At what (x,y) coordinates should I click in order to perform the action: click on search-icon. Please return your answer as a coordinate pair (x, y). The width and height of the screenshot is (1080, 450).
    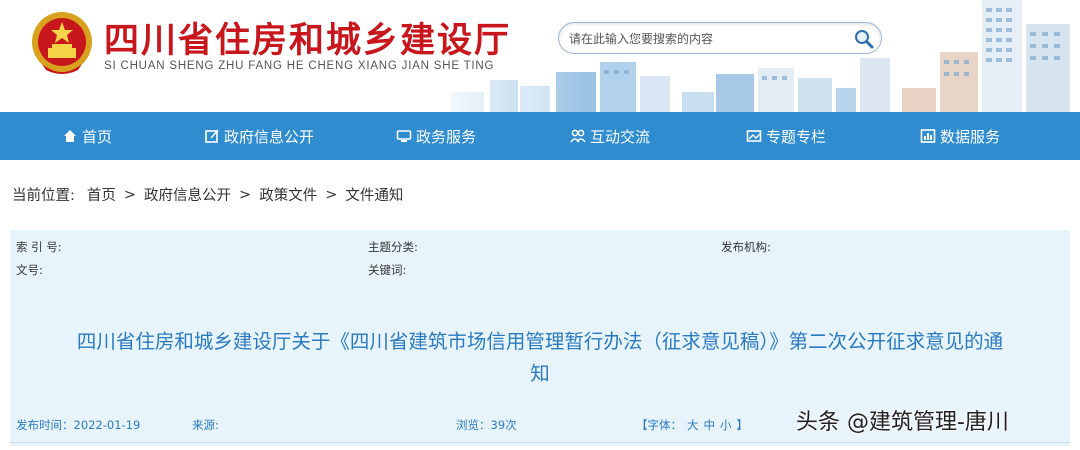
    Looking at the image, I should click on (864, 39).